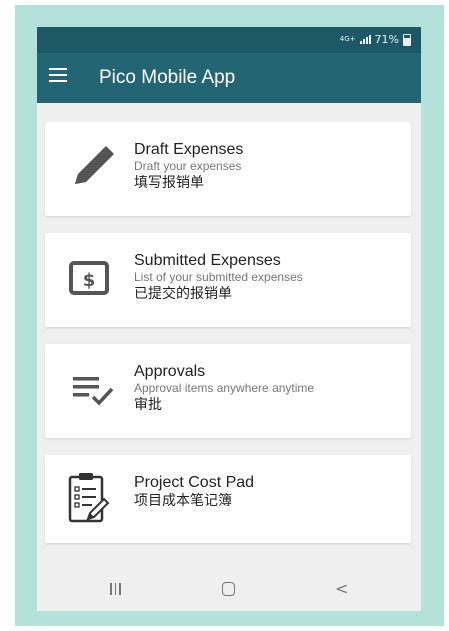  I want to click on card-chinese-label: 审批, so click(148, 405).